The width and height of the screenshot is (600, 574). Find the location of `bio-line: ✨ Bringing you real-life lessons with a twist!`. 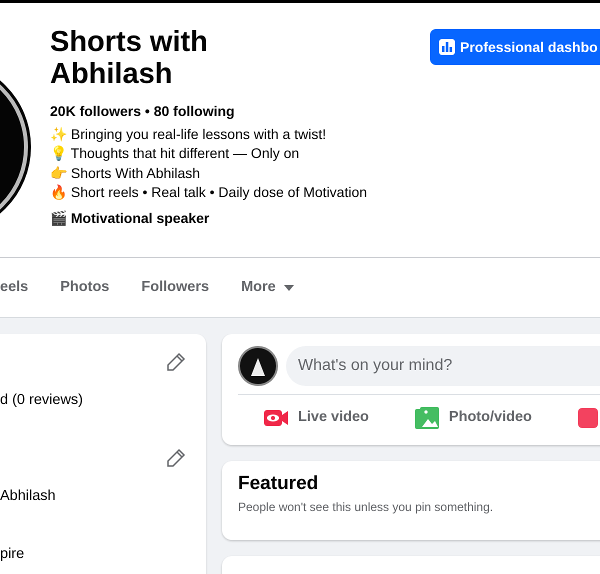

bio-line: ✨ Bringing you real-life lessons with a twist! is located at coordinates (189, 134).